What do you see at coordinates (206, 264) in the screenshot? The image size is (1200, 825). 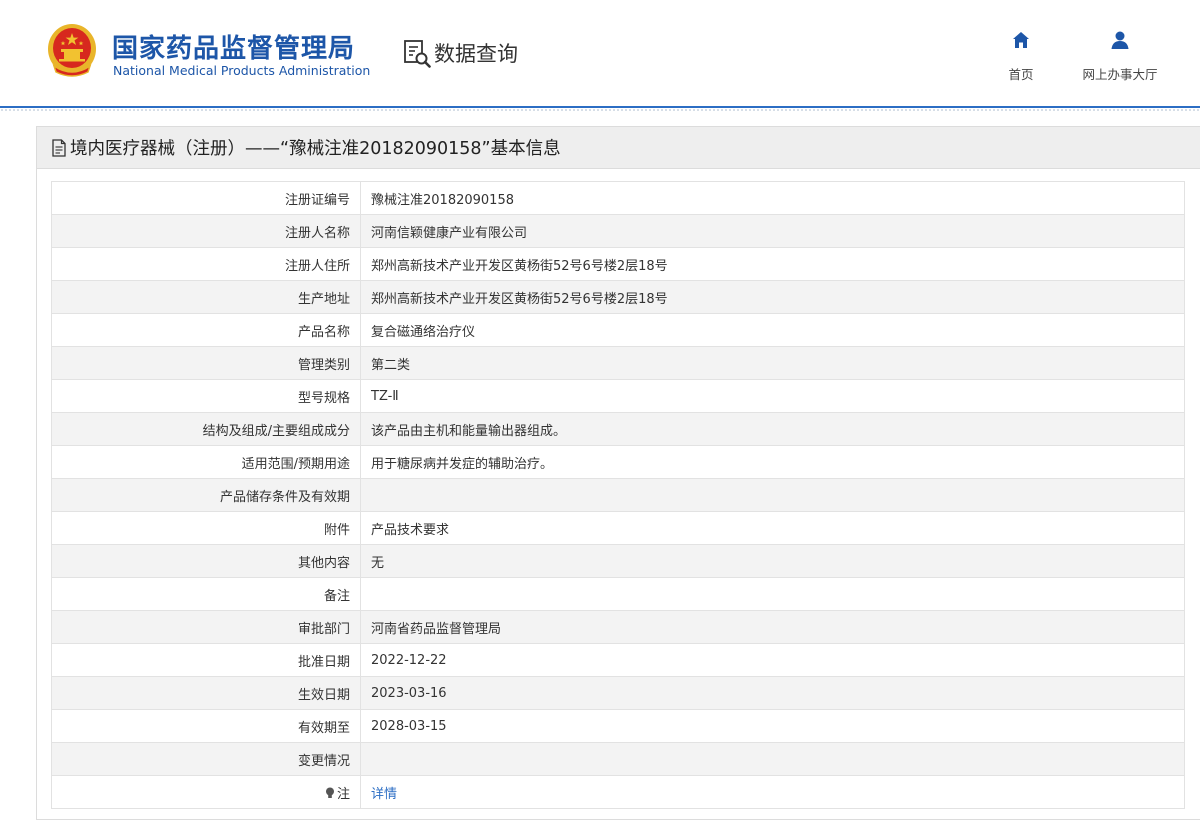 I see `row-label-cell: 注册人住所` at bounding box center [206, 264].